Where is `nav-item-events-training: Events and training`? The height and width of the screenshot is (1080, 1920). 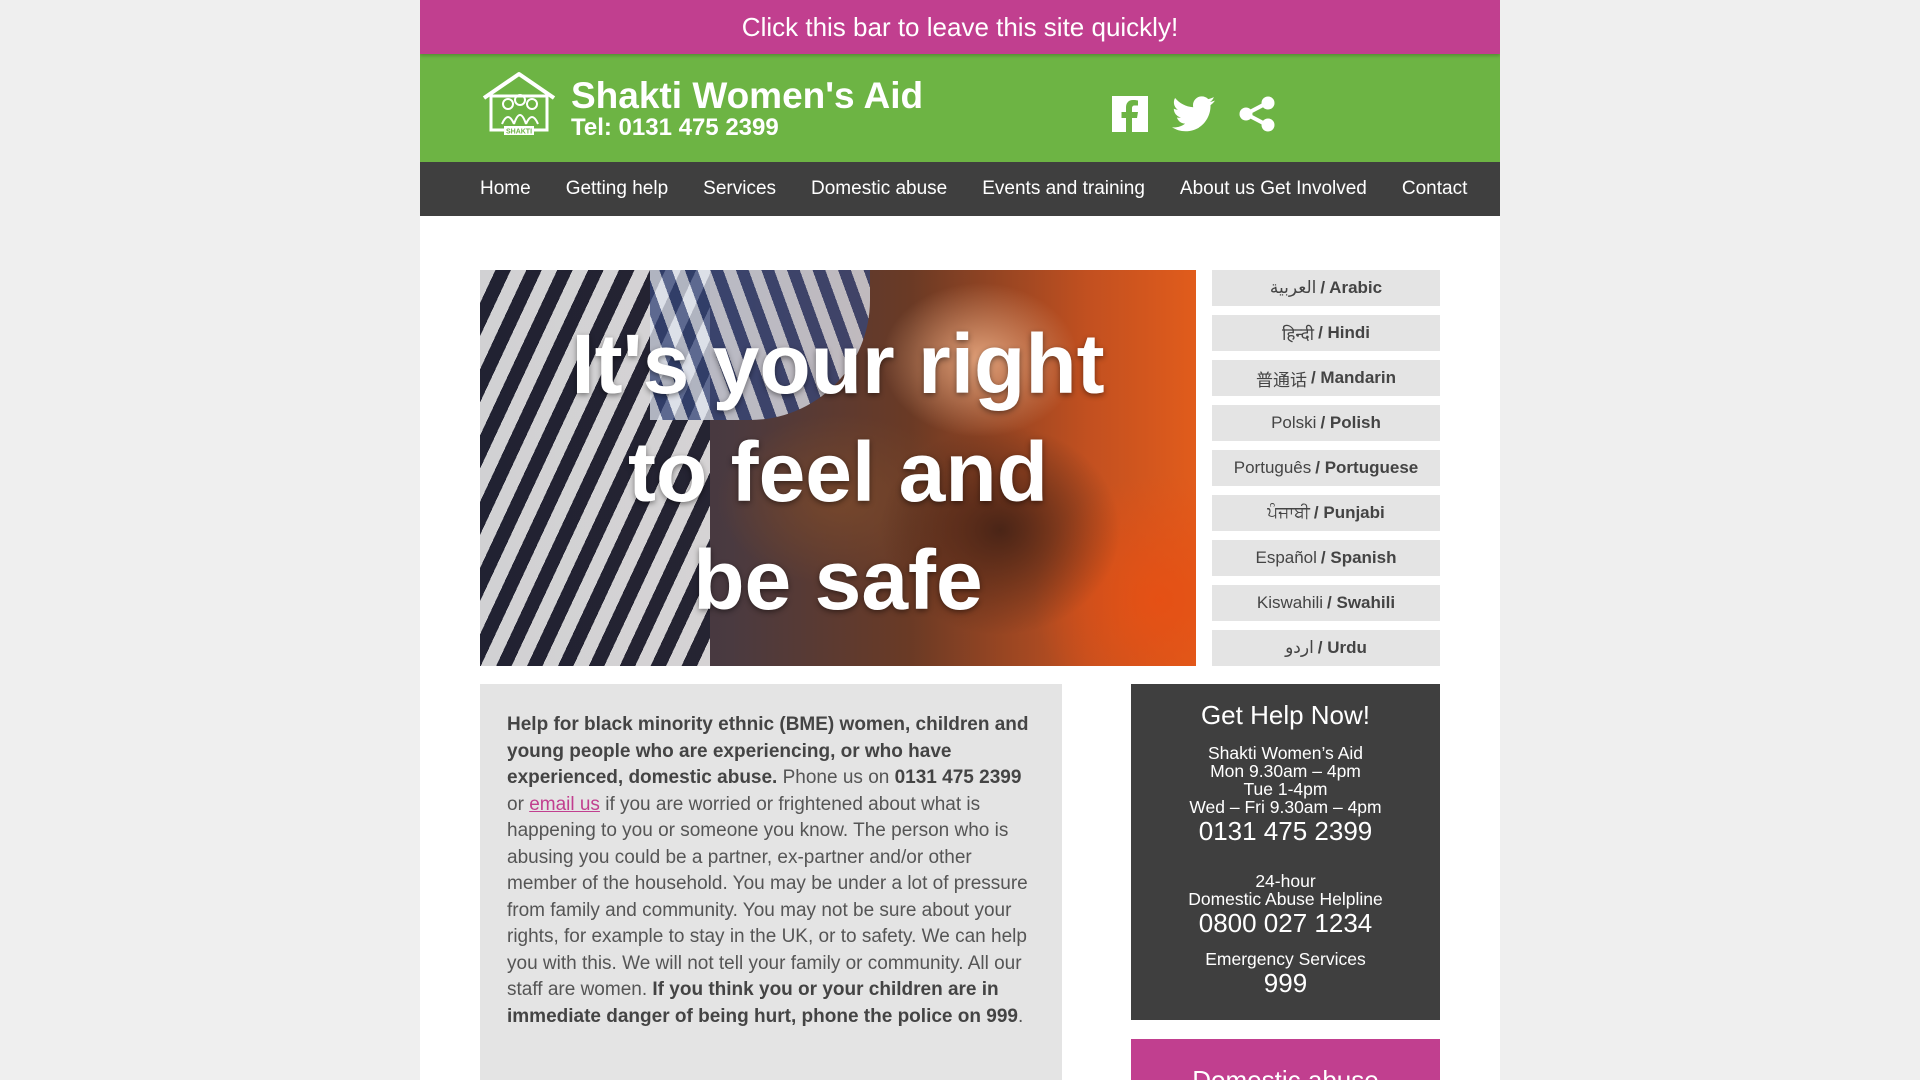
nav-item-events-training: Events and training is located at coordinates (1063, 189).